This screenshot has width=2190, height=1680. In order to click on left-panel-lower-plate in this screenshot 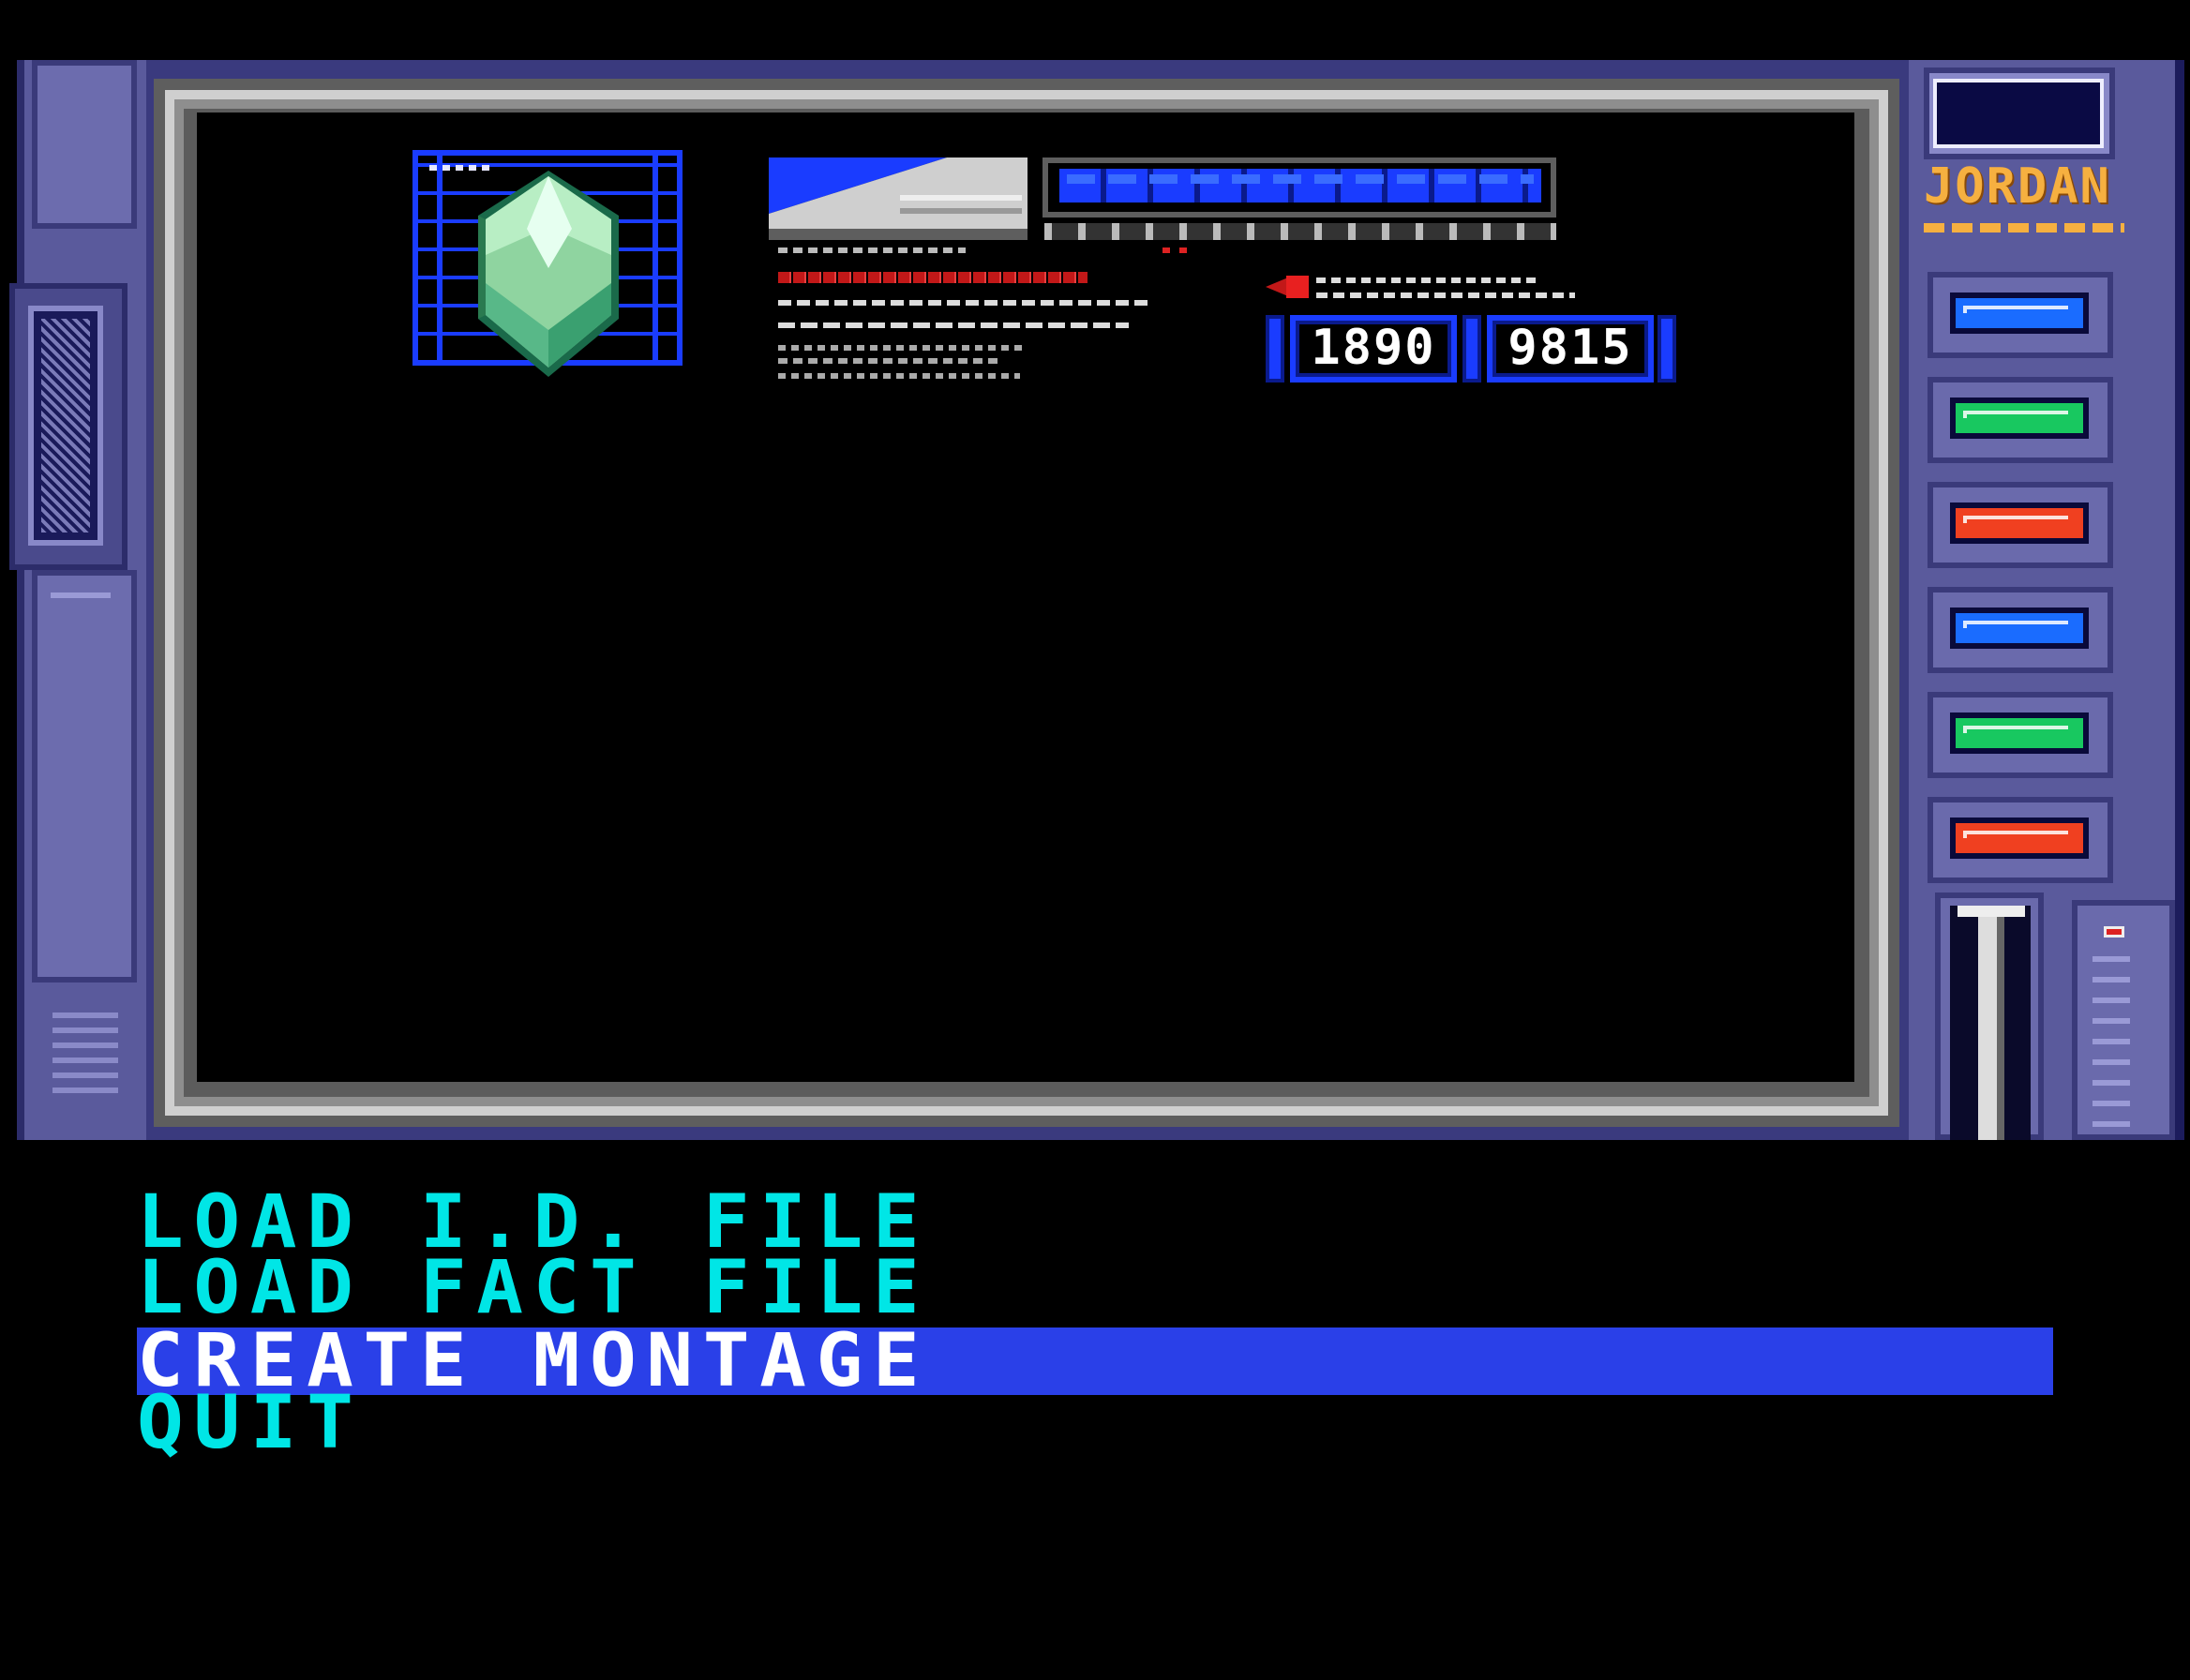, I will do `click(84, 776)`.